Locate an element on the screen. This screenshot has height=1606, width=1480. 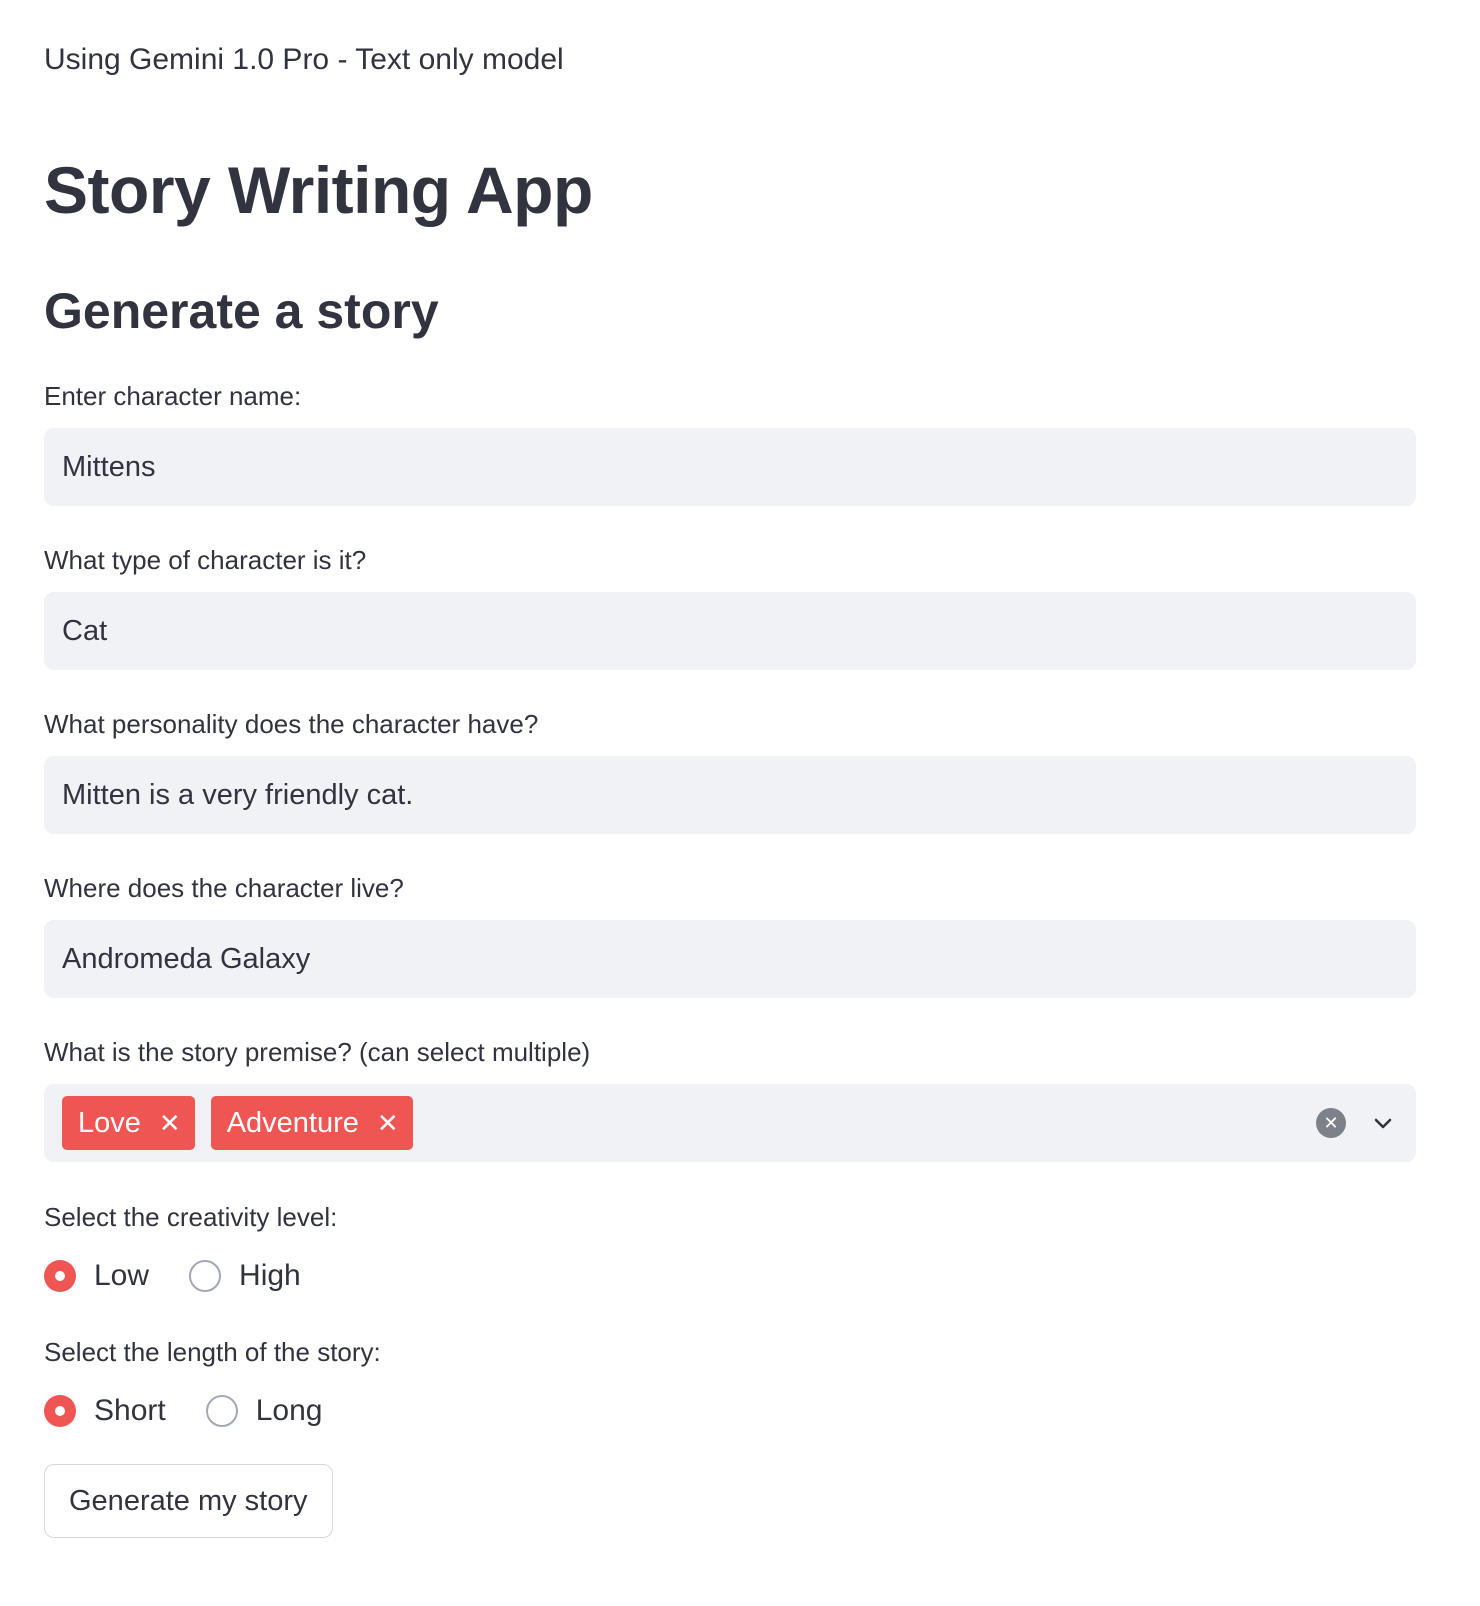
character-type-input is located at coordinates (730, 631).